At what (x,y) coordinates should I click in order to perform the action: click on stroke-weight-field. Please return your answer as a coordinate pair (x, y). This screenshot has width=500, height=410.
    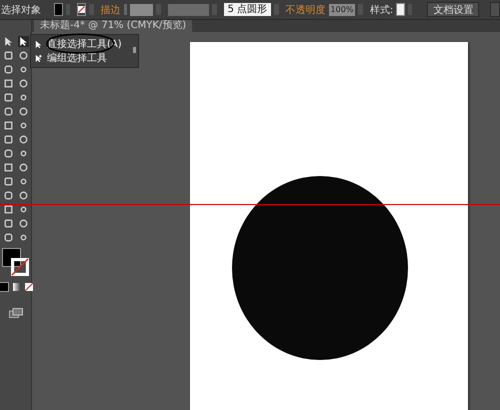
    Looking at the image, I should click on (142, 10).